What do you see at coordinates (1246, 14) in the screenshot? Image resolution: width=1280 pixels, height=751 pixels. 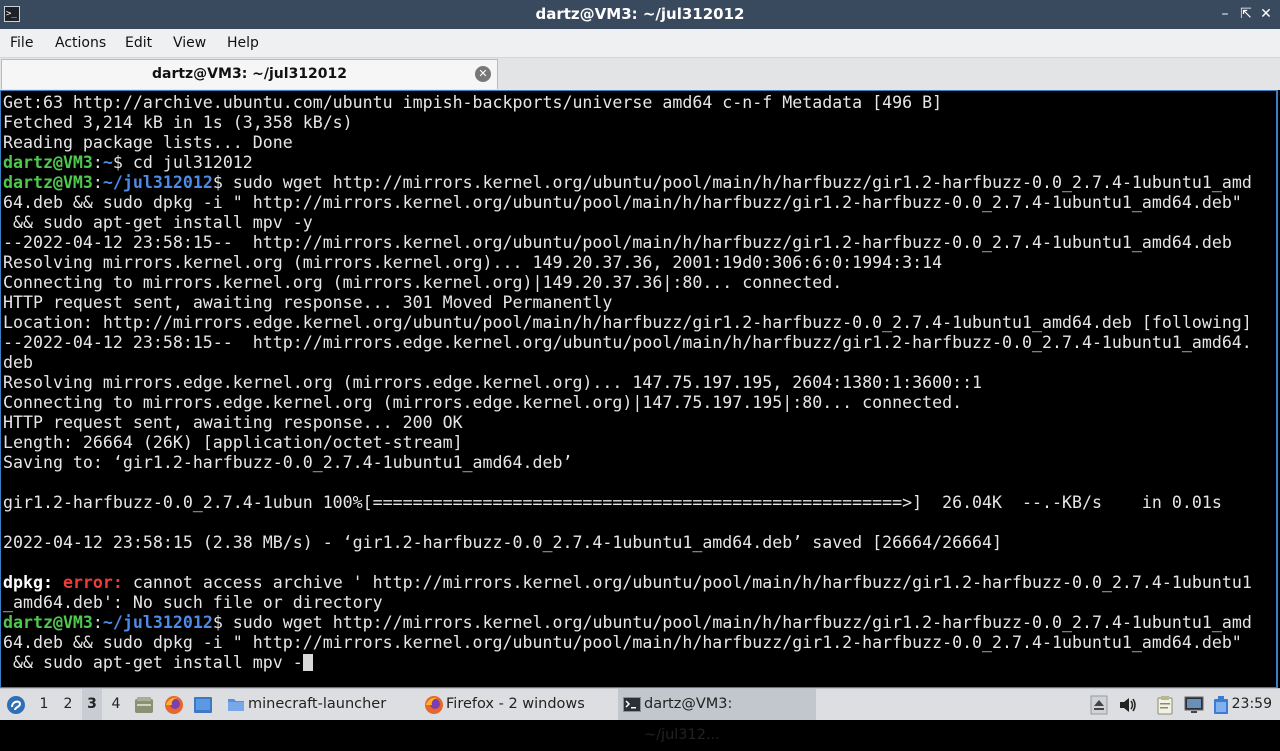 I see `maximize-button: ⇱` at bounding box center [1246, 14].